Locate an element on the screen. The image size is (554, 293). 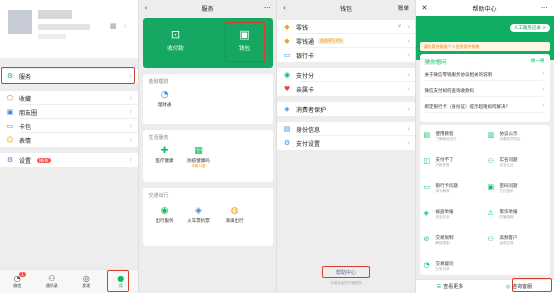
wallet-row-identity: ▤ 身份信息 › is located at coordinates (346, 129).